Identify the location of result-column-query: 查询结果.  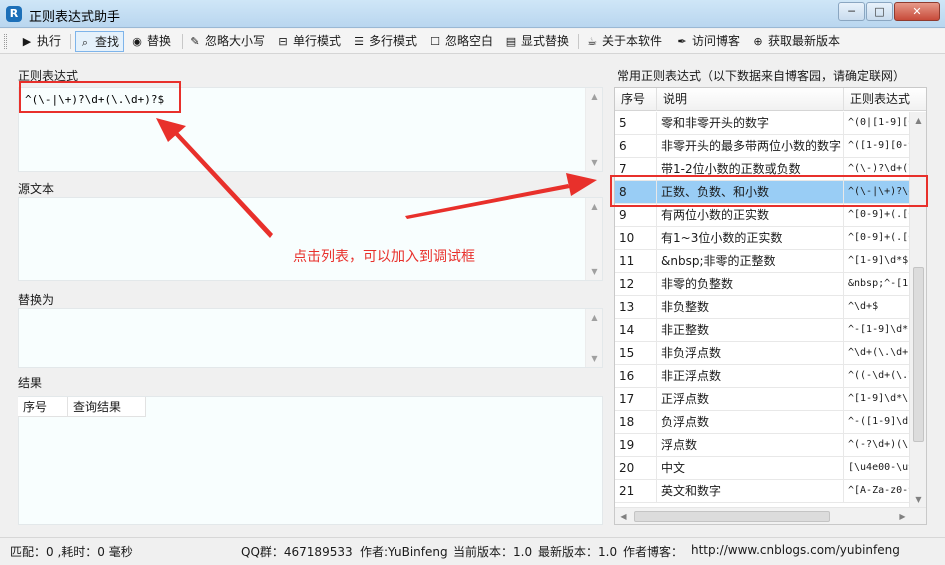
(107, 407).